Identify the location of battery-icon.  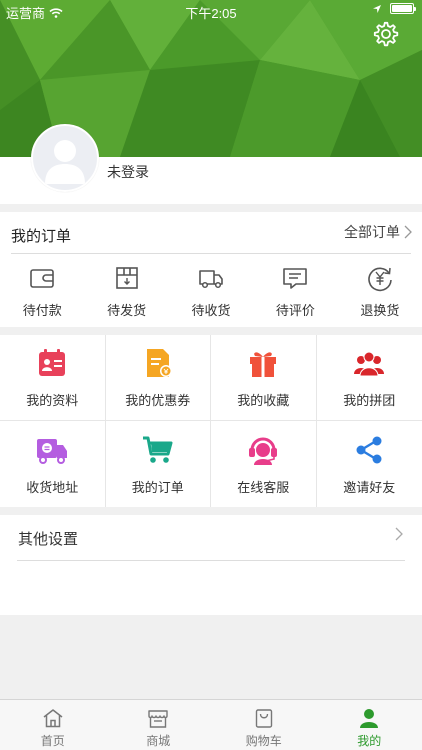
(403, 8).